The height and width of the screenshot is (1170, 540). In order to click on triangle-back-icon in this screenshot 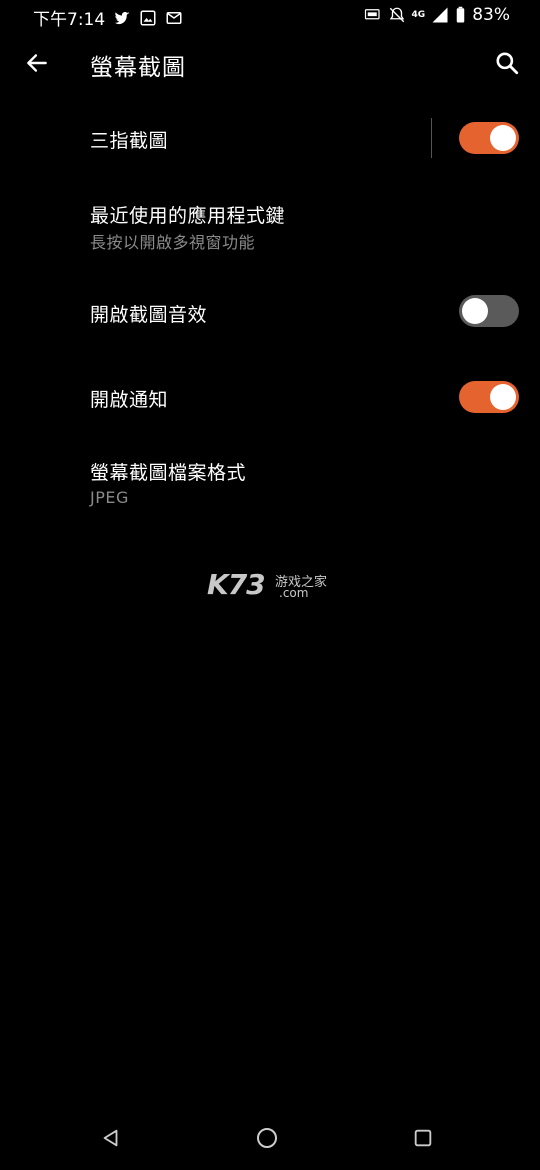, I will do `click(110, 1138)`.